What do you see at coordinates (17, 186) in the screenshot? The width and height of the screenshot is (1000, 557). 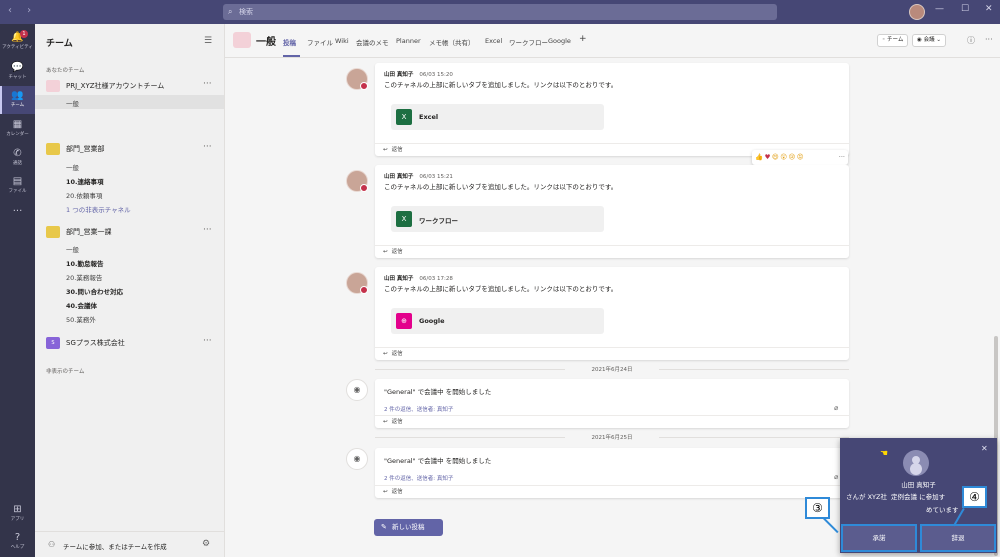 I see `rail-files: ▤ ファイル` at bounding box center [17, 186].